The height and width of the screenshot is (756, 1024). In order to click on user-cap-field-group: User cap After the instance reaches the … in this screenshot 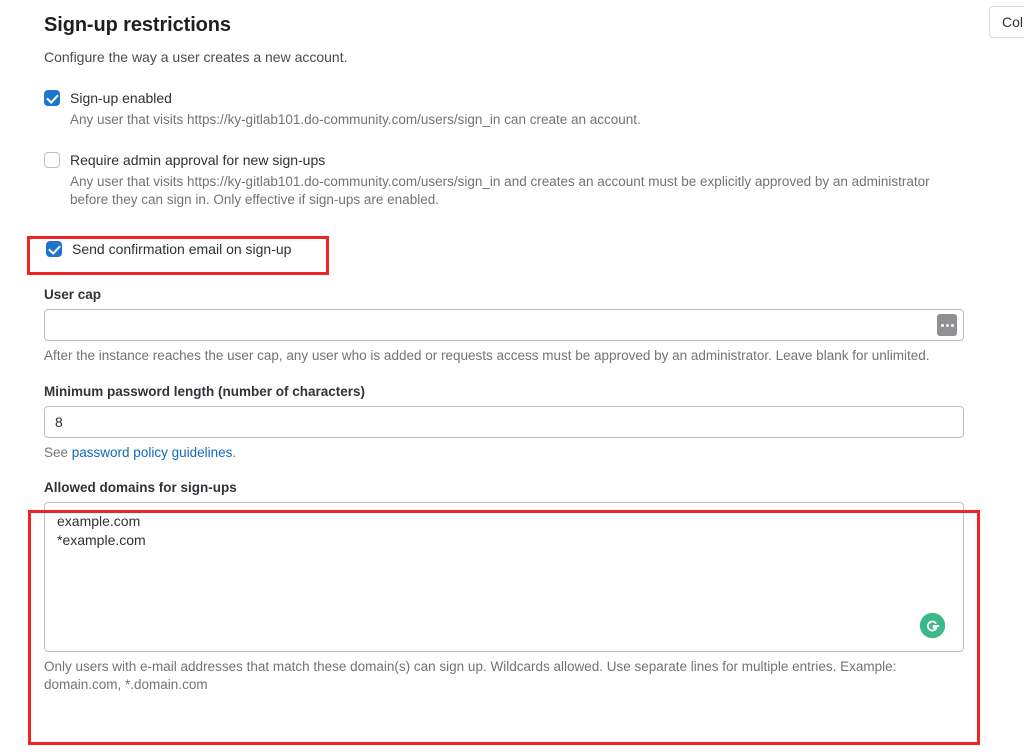, I will do `click(504, 326)`.